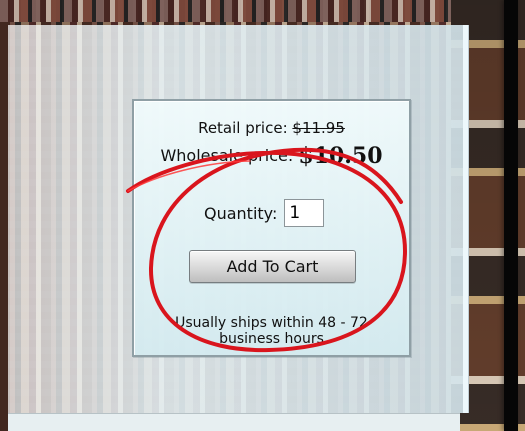 The width and height of the screenshot is (525, 431). I want to click on add-to-cart-button: Add To Cart, so click(272, 266).